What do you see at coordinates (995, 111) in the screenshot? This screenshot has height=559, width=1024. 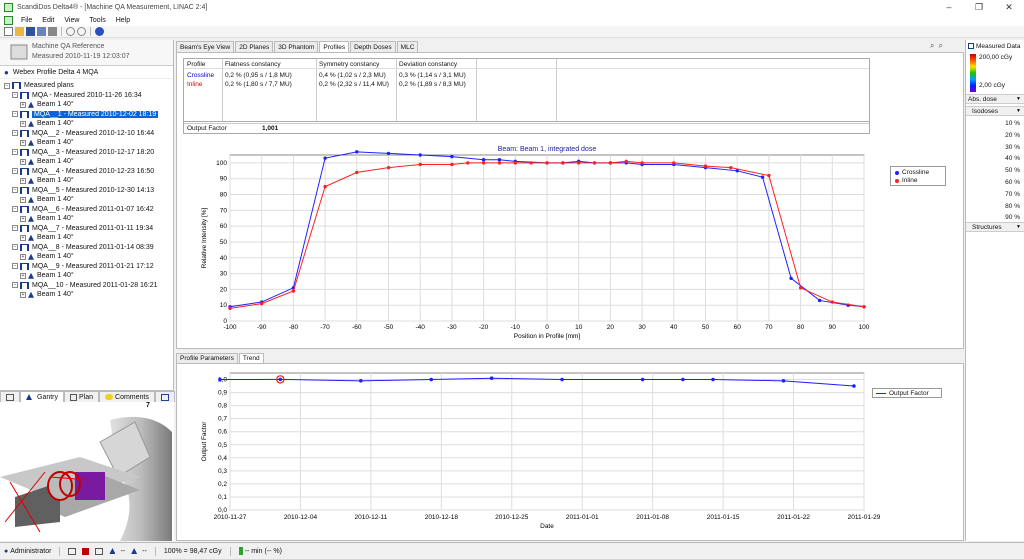 I see `isodoses-header: Isodoses ▼` at bounding box center [995, 111].